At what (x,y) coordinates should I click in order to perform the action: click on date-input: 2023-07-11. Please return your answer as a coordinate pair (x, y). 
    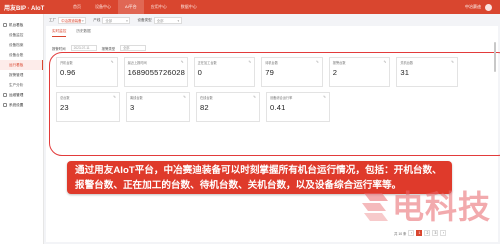
    Looking at the image, I should click on (83, 48).